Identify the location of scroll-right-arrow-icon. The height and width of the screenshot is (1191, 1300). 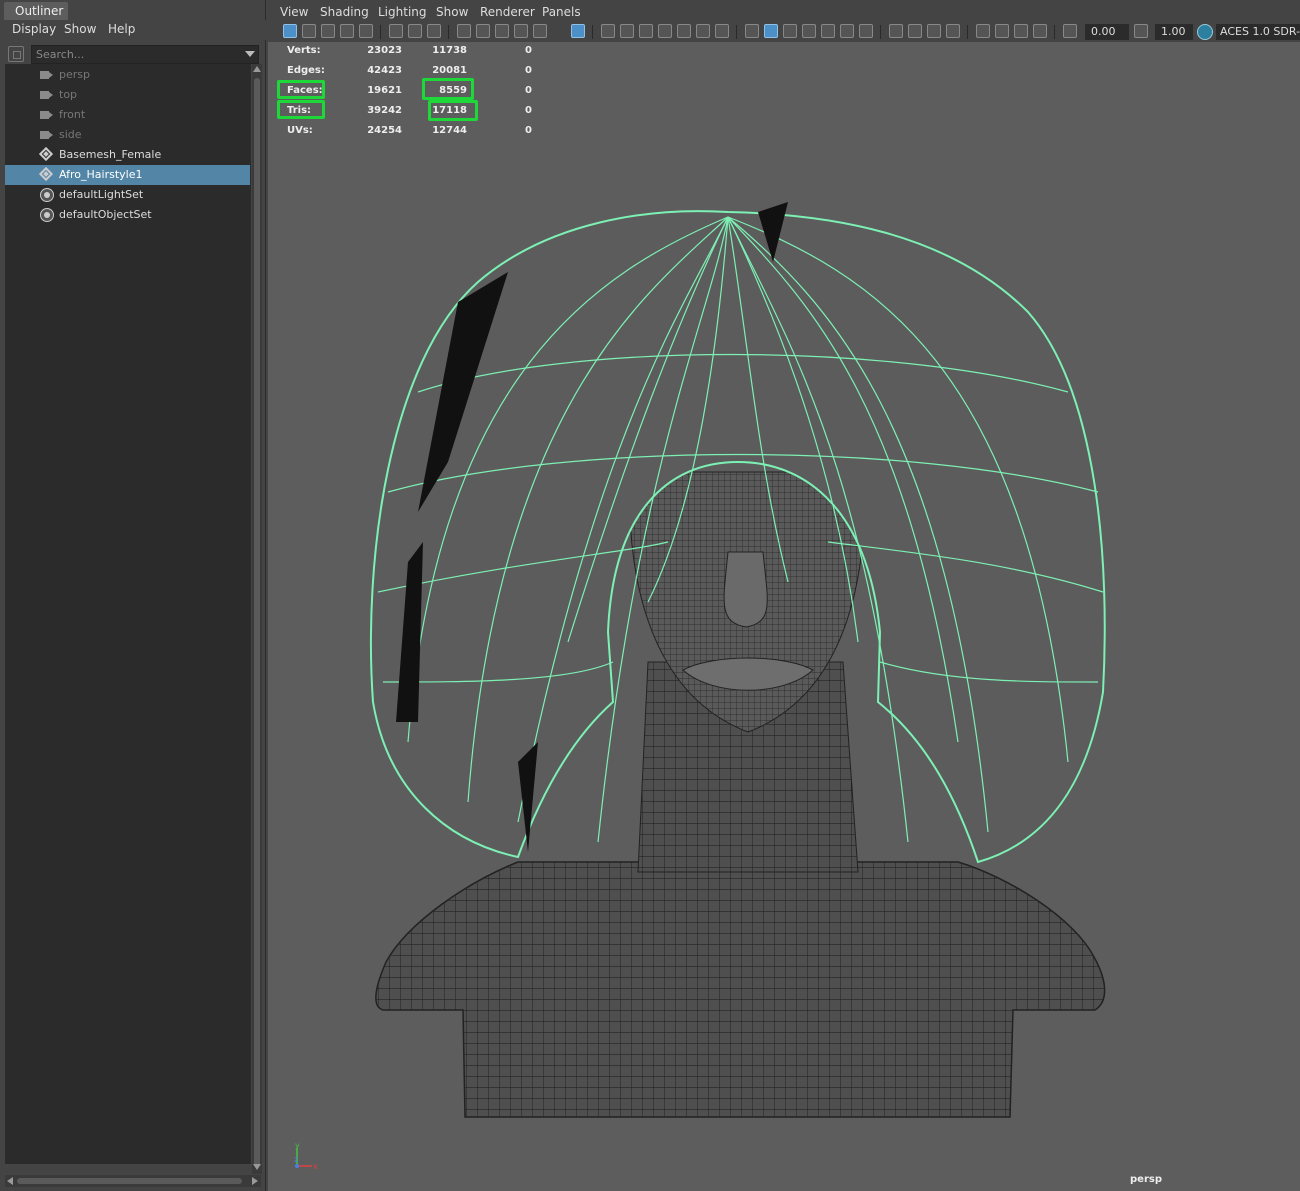
(255, 1181).